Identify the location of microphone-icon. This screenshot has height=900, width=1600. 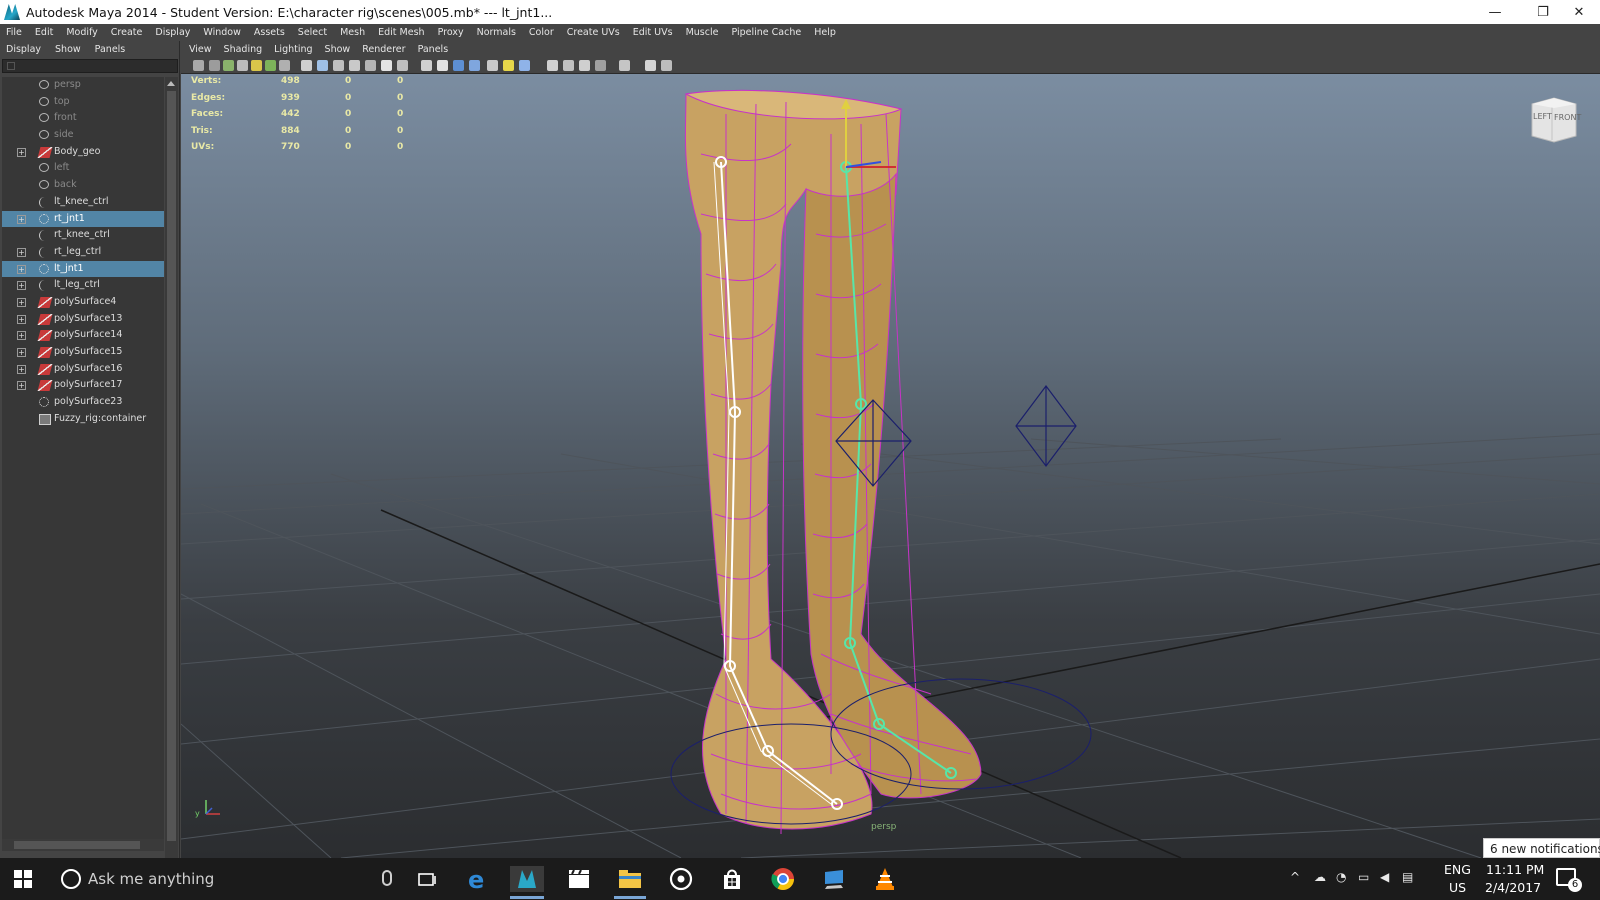
(387, 878).